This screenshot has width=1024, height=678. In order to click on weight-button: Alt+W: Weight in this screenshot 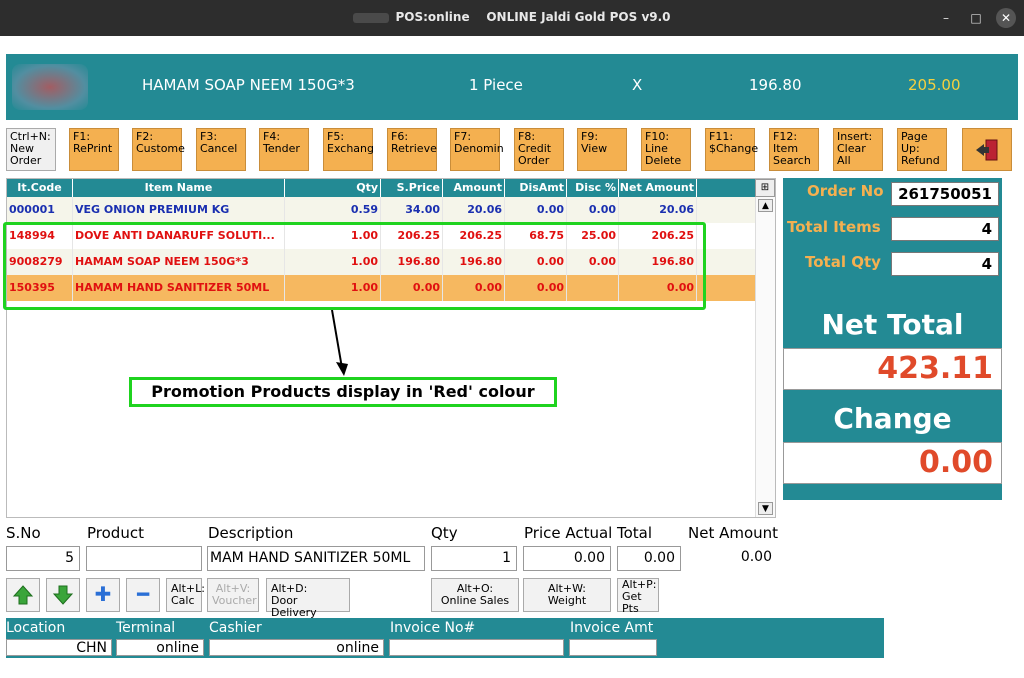, I will do `click(567, 595)`.